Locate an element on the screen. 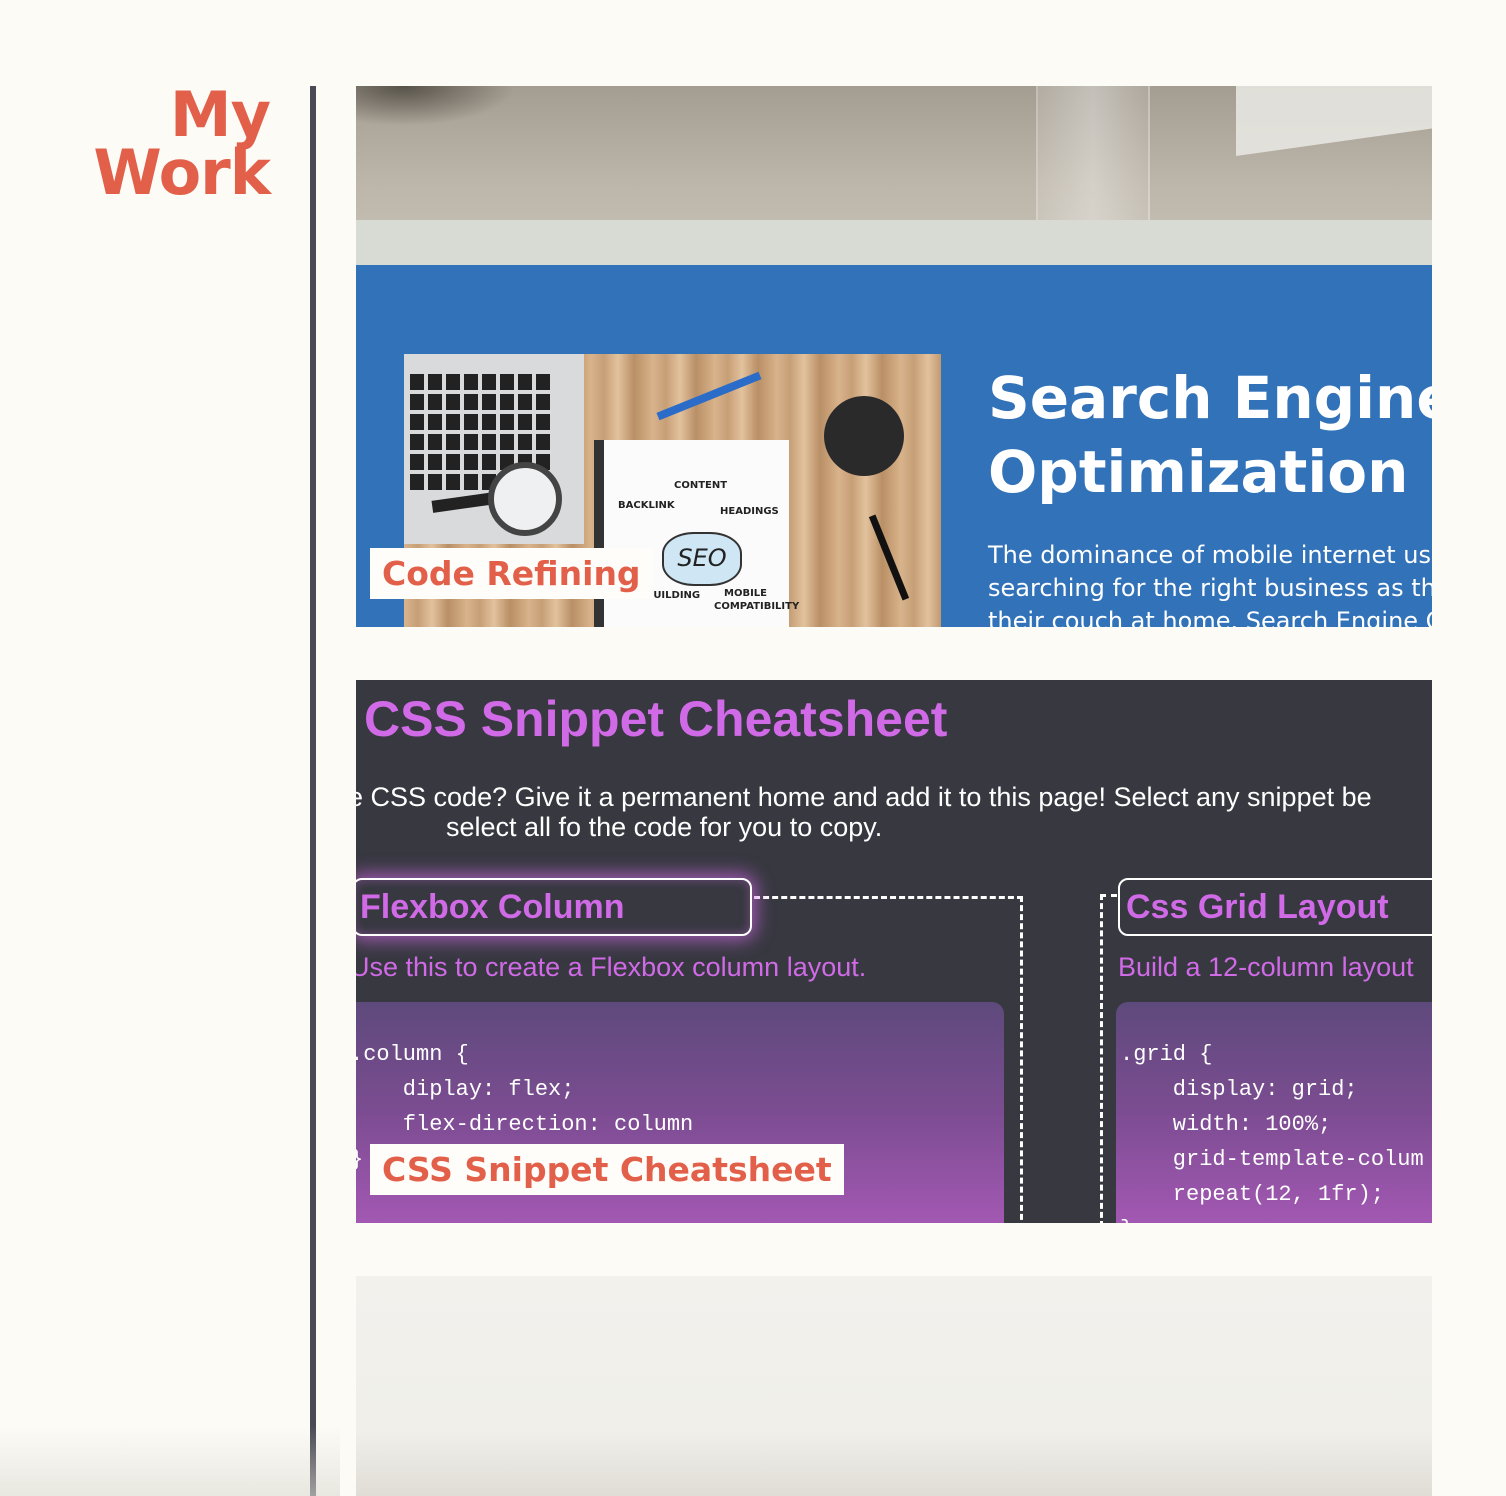 Image resolution: width=1506 pixels, height=1496 pixels. vertical-divider is located at coordinates (313, 791).